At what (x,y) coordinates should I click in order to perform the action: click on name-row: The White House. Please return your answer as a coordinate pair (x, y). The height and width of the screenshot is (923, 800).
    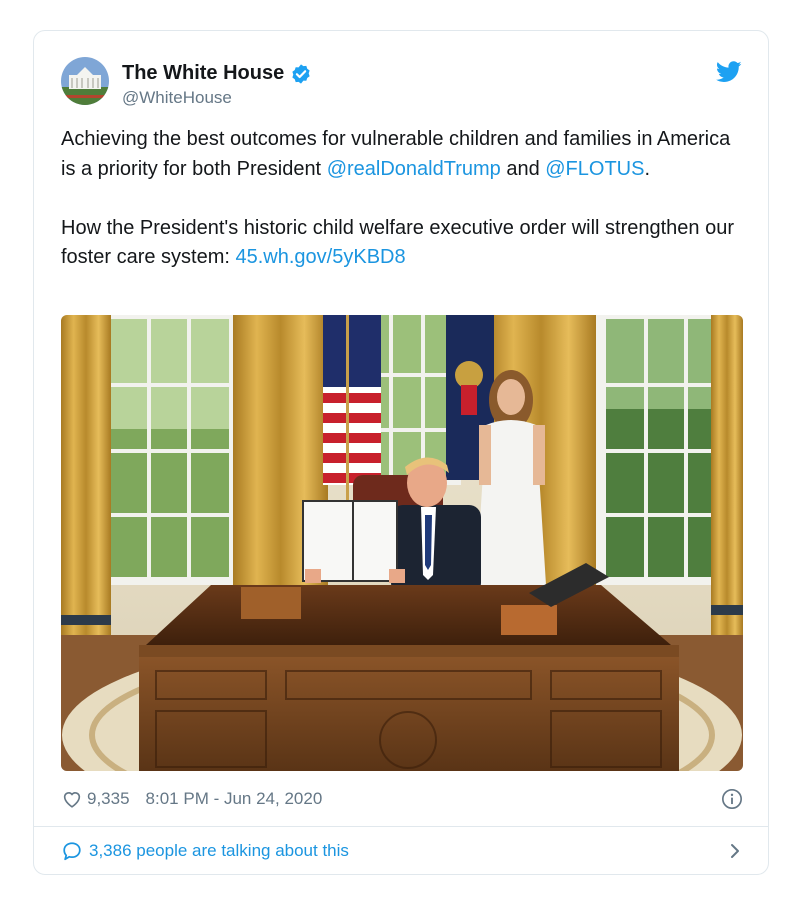
    Looking at the image, I should click on (217, 73).